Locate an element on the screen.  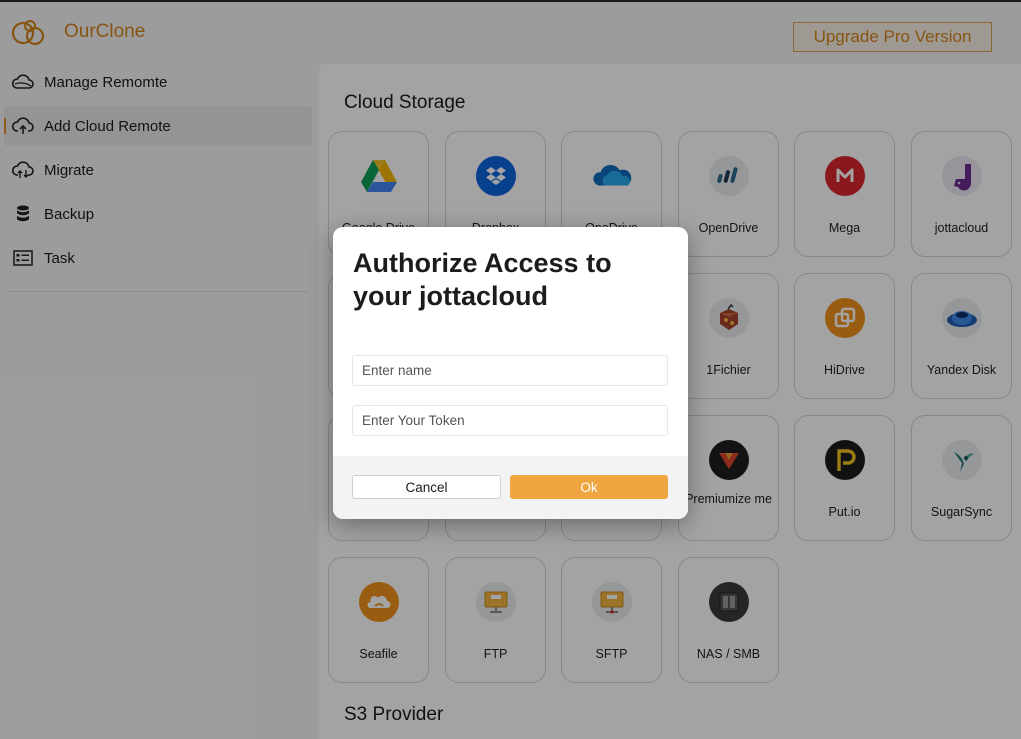
token-input is located at coordinates (510, 420).